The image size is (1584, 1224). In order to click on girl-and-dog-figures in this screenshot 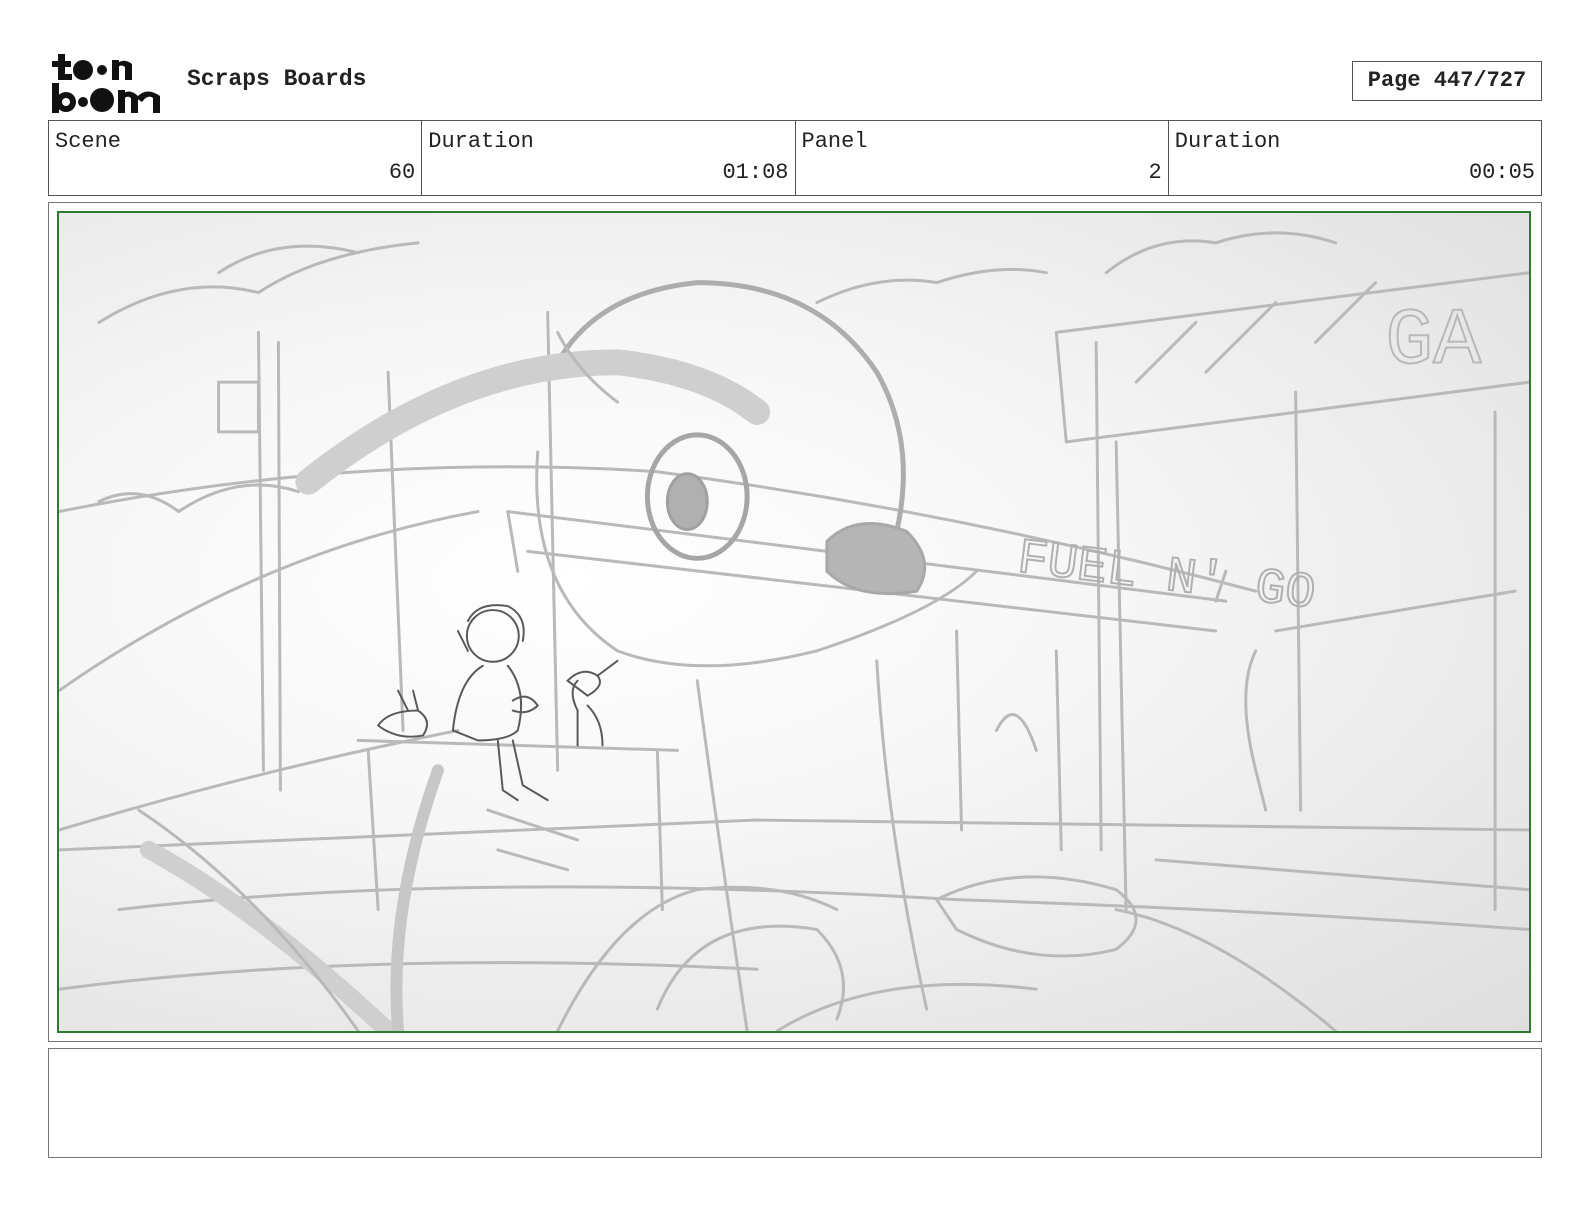, I will do `click(497, 703)`.